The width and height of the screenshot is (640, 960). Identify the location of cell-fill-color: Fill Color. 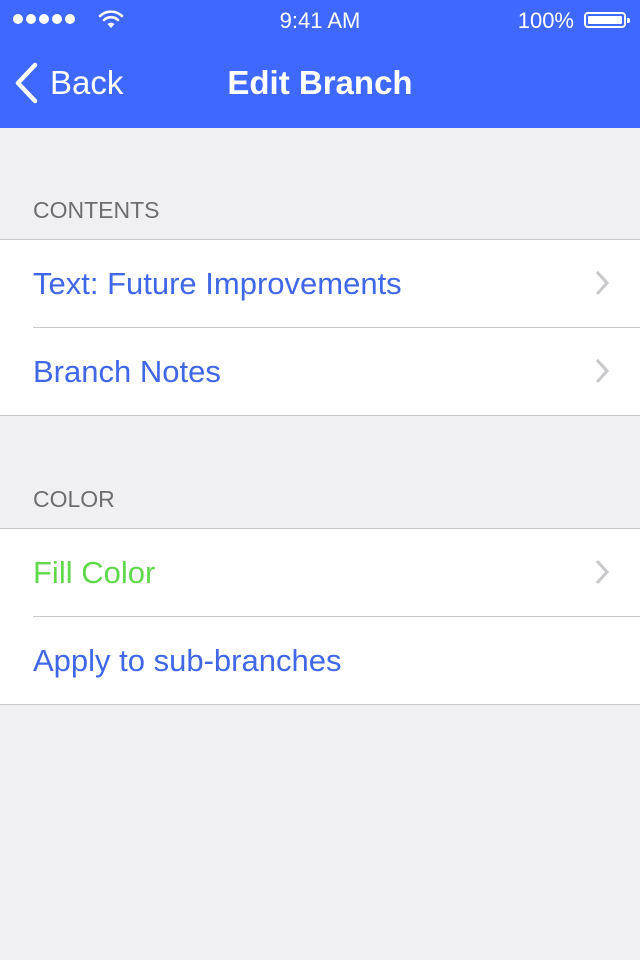
(320, 572).